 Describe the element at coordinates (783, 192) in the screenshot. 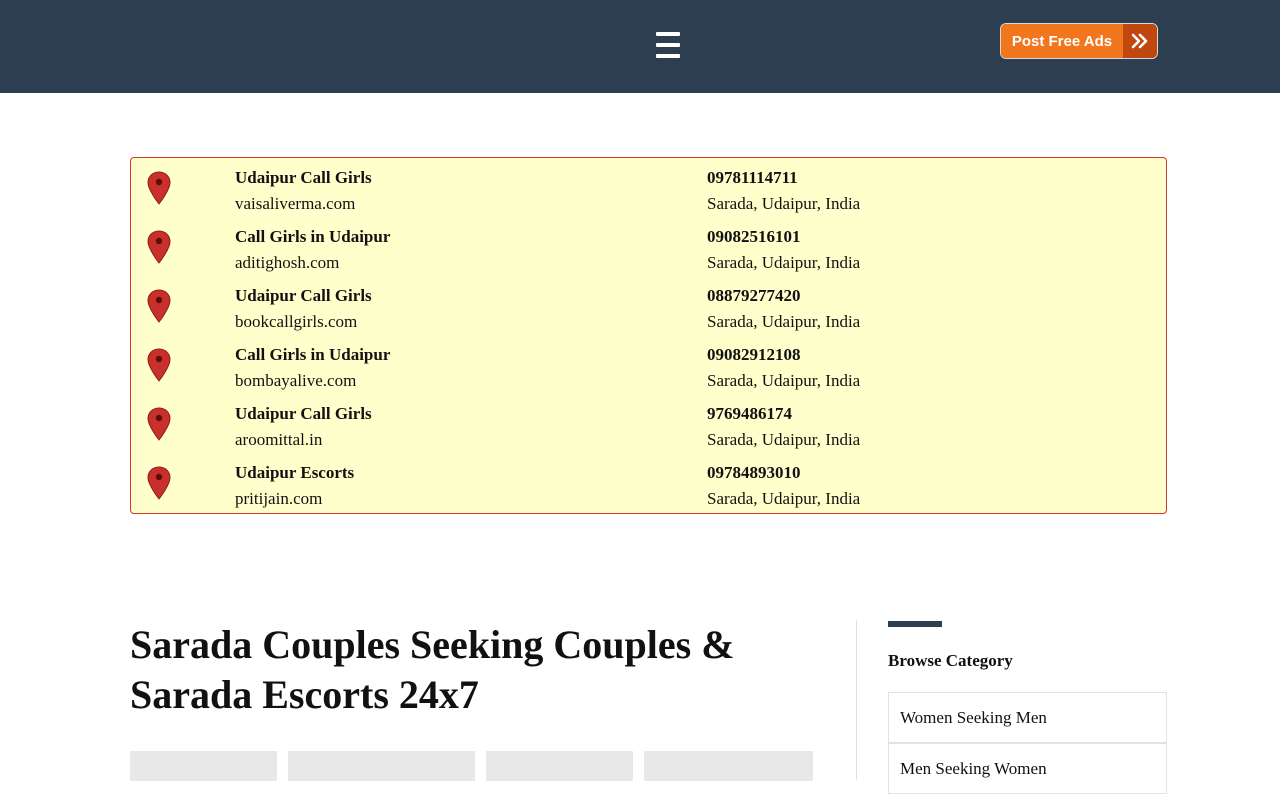

I see `listing-right-column: 09781114711 Sarada, Udaipur, India` at that location.